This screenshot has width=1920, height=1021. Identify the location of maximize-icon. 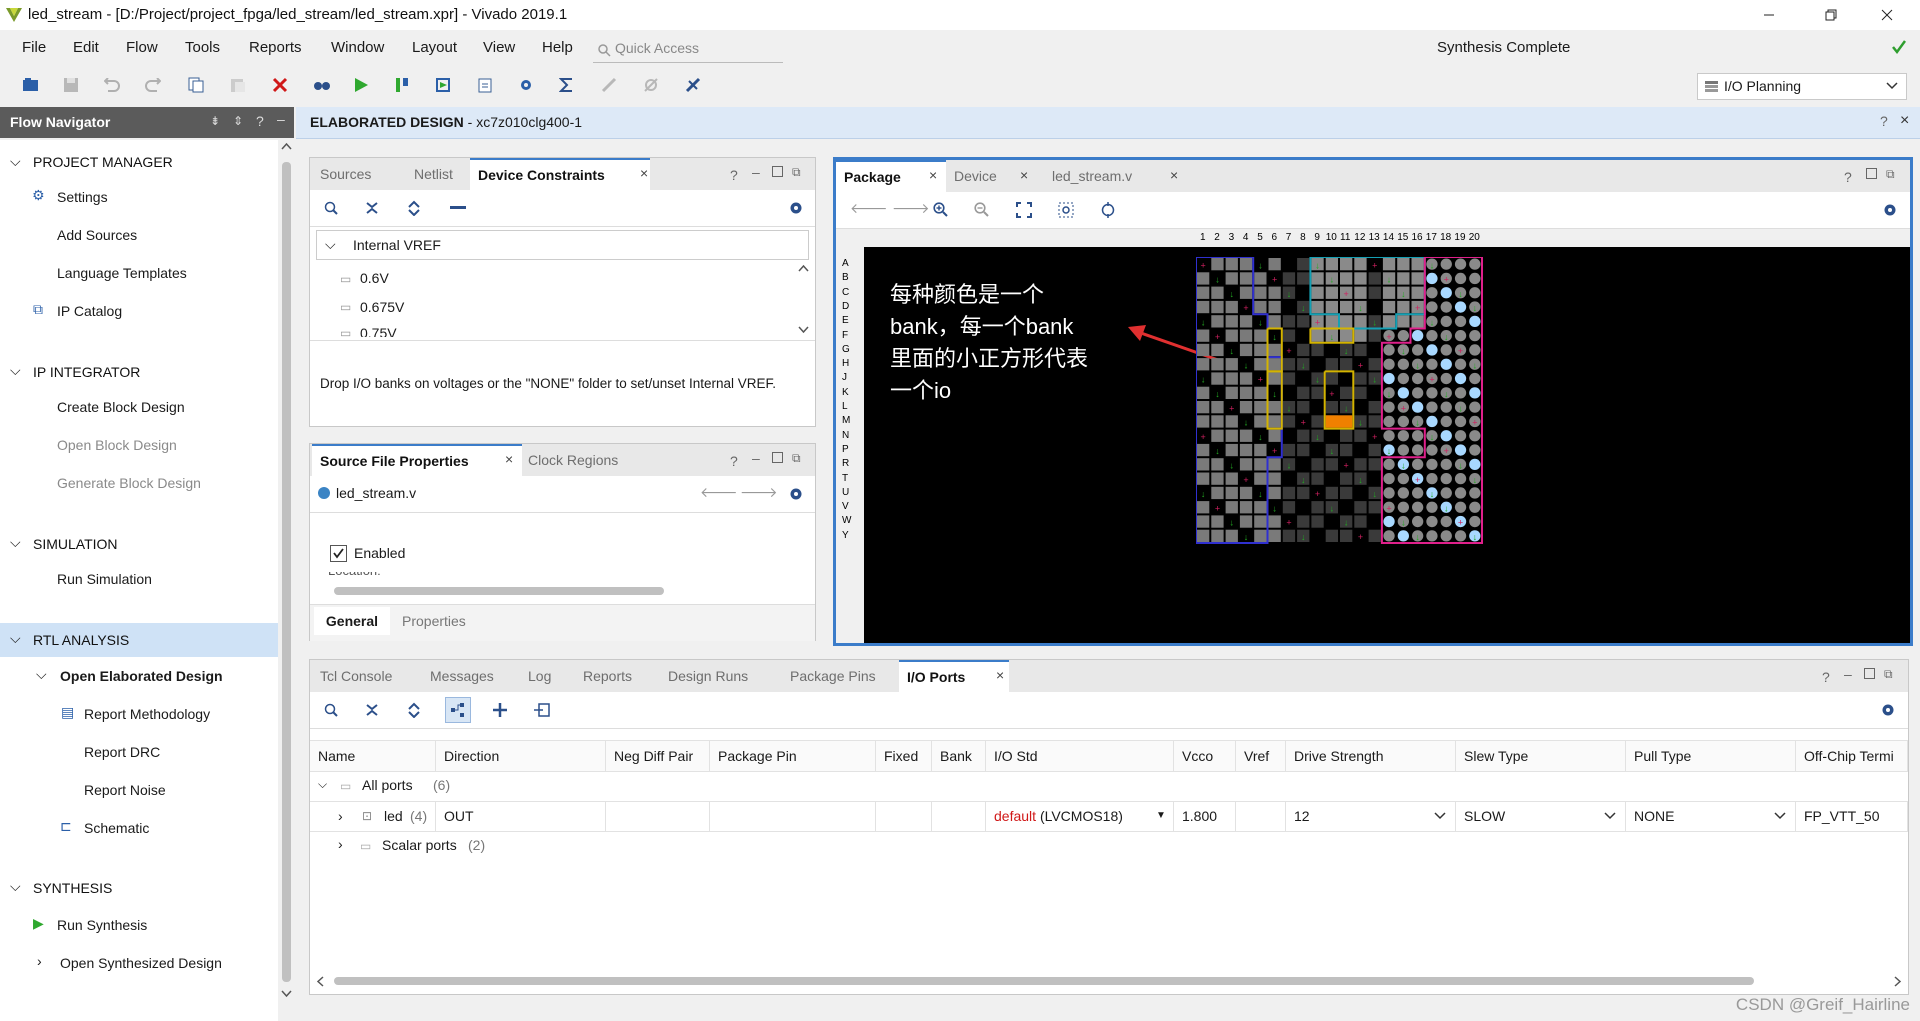
(1869, 673).